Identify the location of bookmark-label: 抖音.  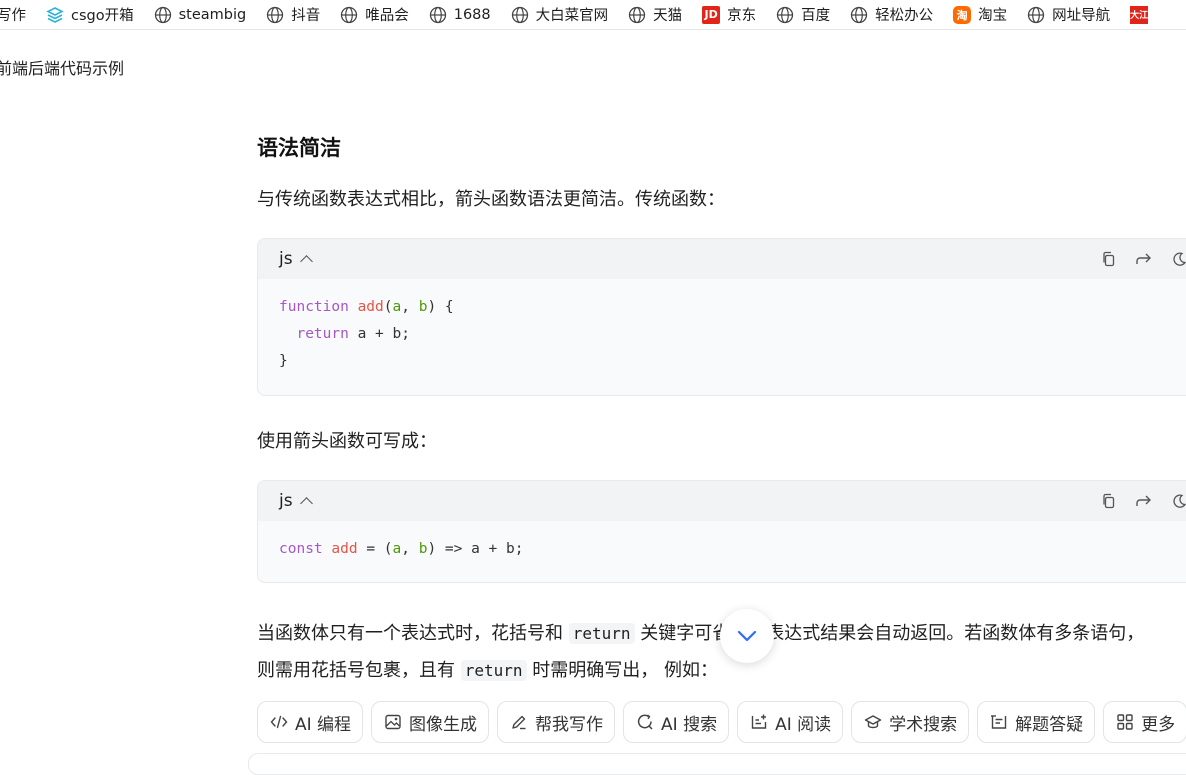
(306, 16).